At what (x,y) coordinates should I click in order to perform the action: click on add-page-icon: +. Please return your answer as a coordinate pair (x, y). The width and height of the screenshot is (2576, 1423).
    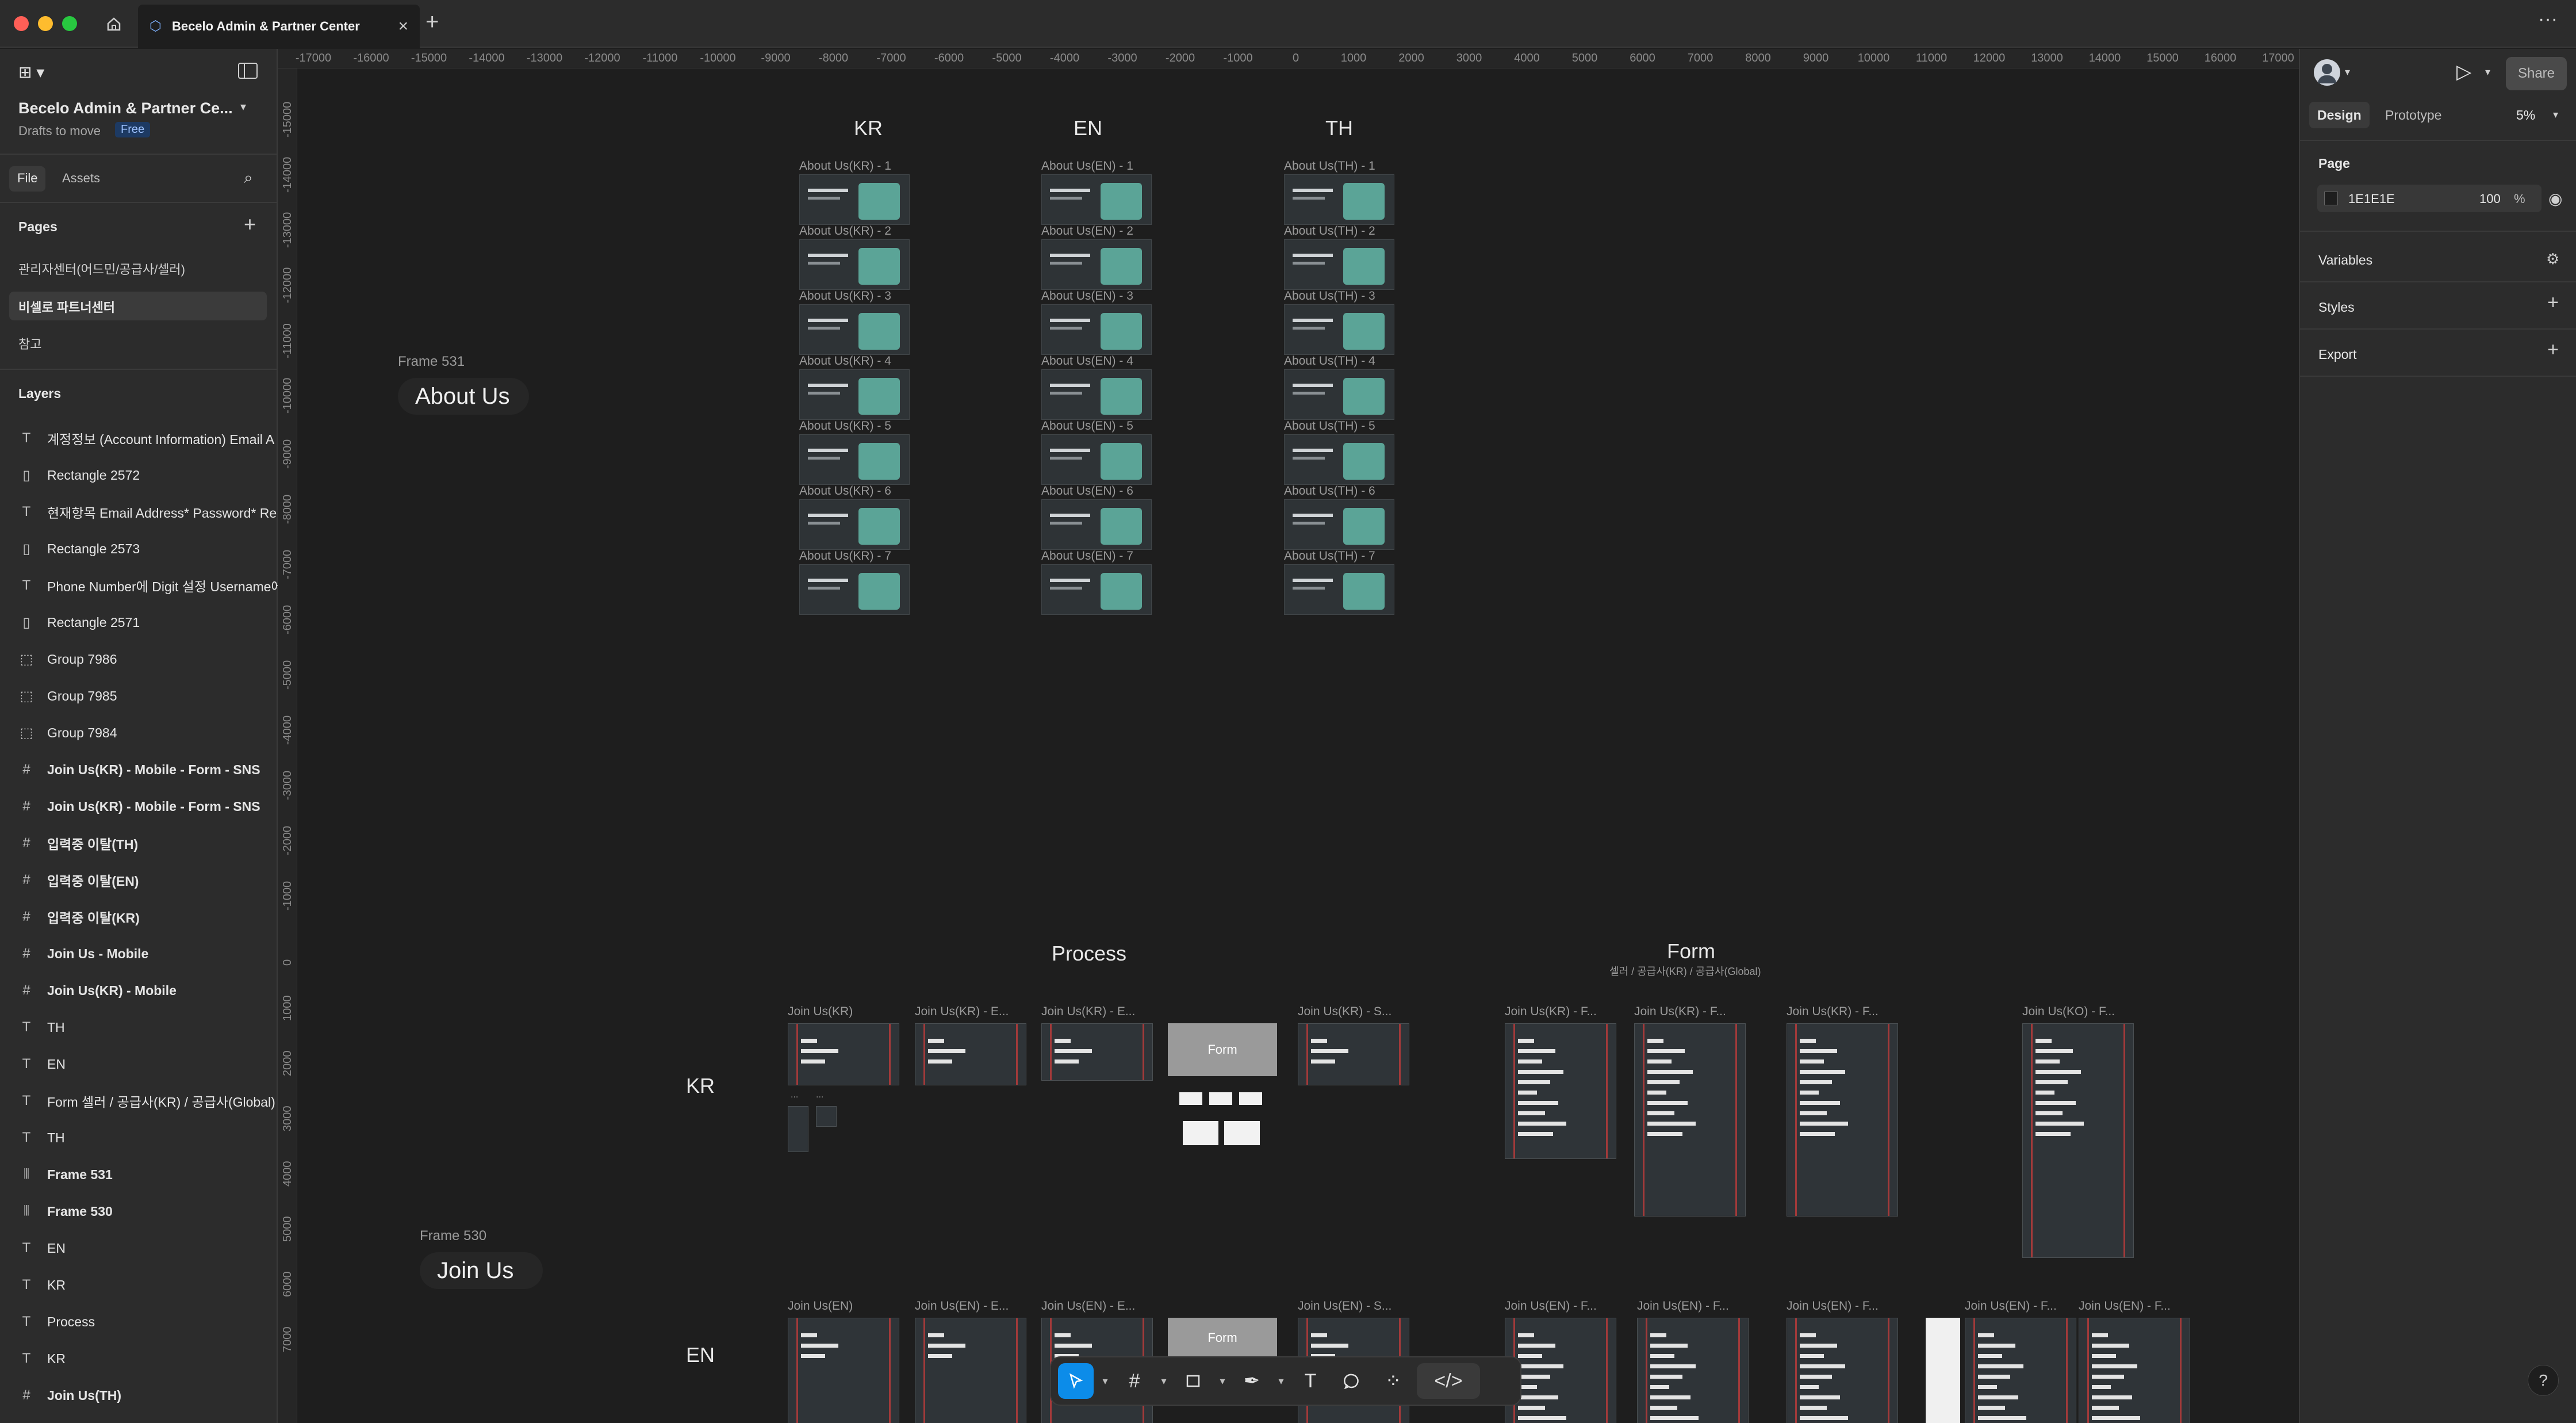
    Looking at the image, I should click on (250, 224).